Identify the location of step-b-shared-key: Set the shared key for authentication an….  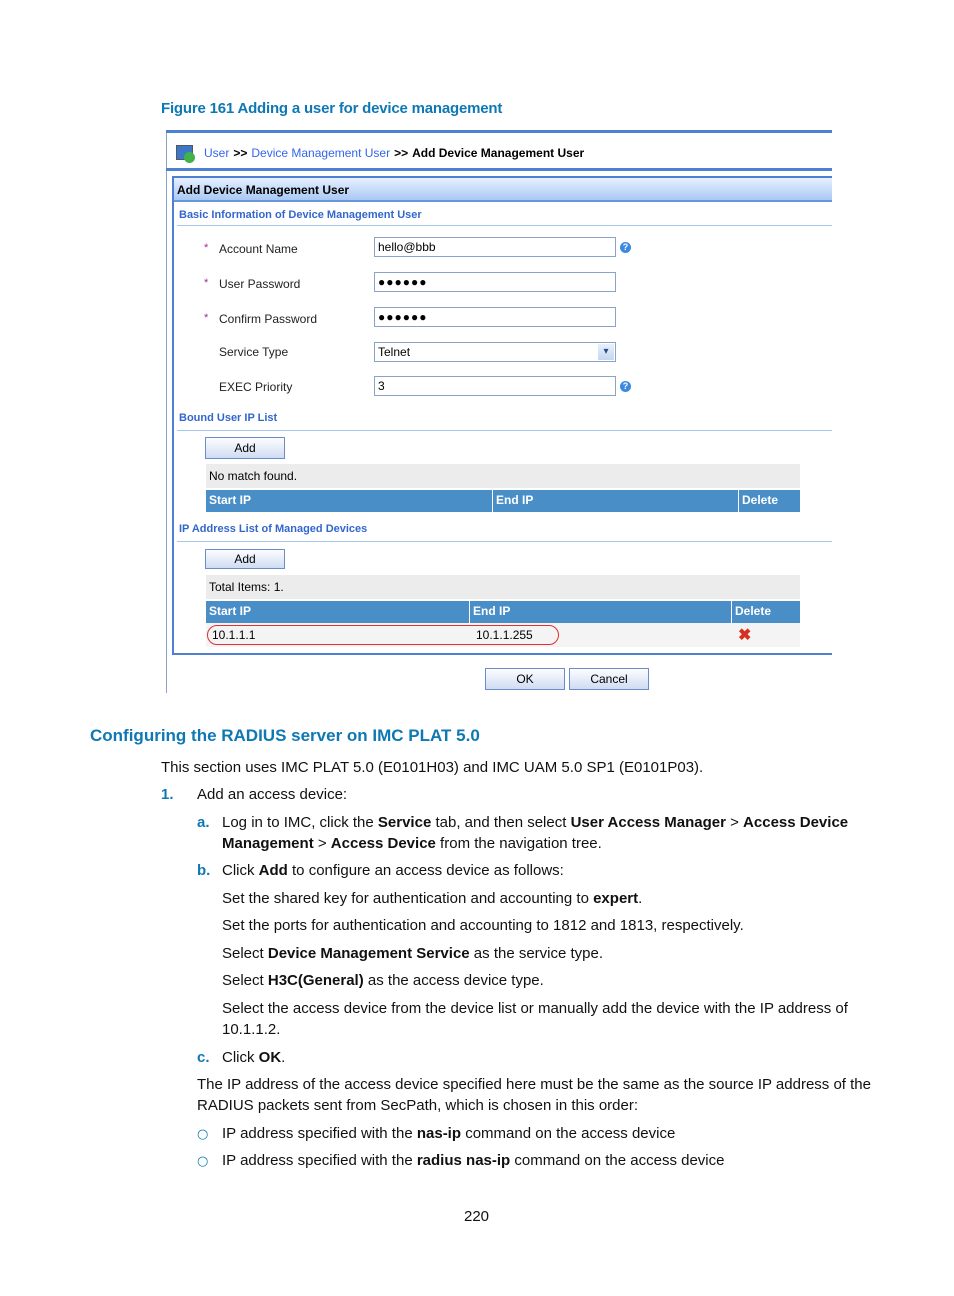
(432, 898).